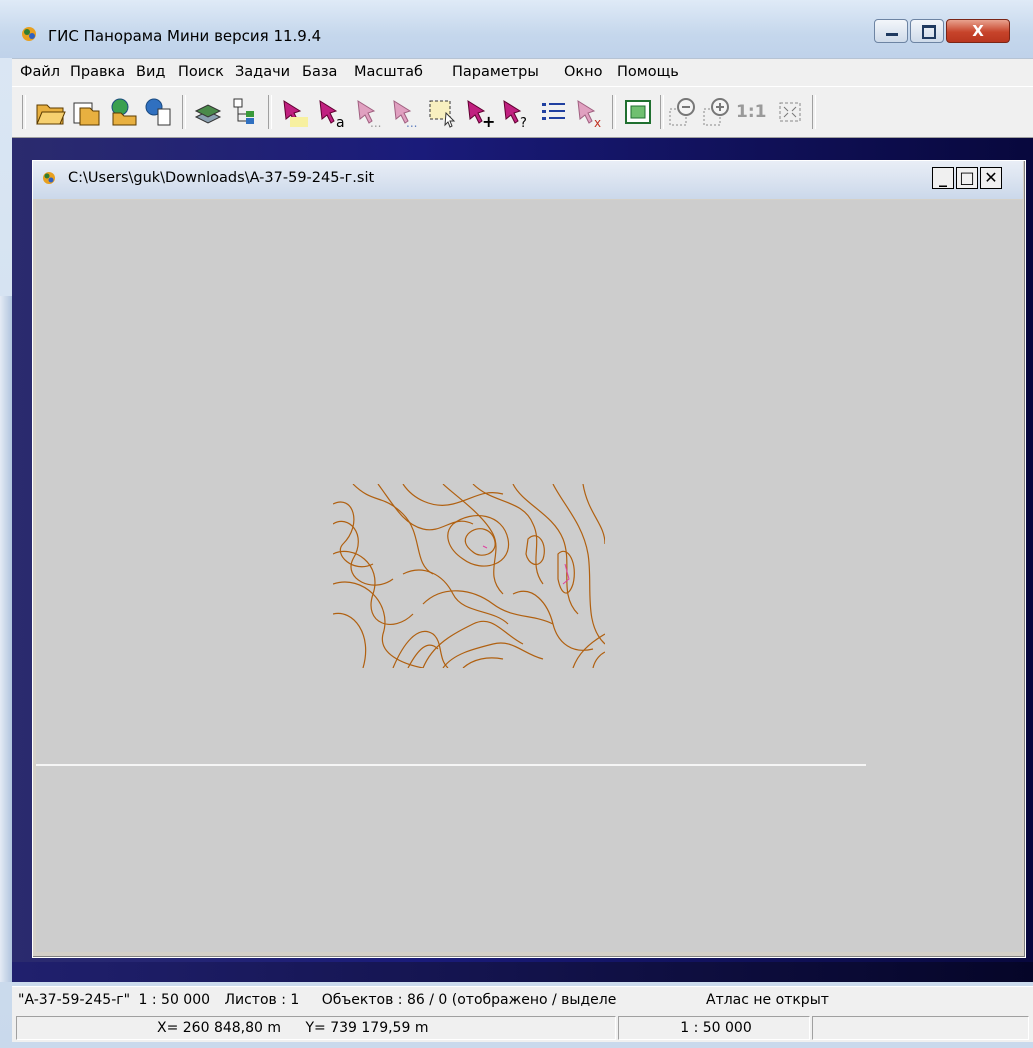 This screenshot has height=1048, width=1033. What do you see at coordinates (943, 178) in the screenshot?
I see `child-minimize-button: _` at bounding box center [943, 178].